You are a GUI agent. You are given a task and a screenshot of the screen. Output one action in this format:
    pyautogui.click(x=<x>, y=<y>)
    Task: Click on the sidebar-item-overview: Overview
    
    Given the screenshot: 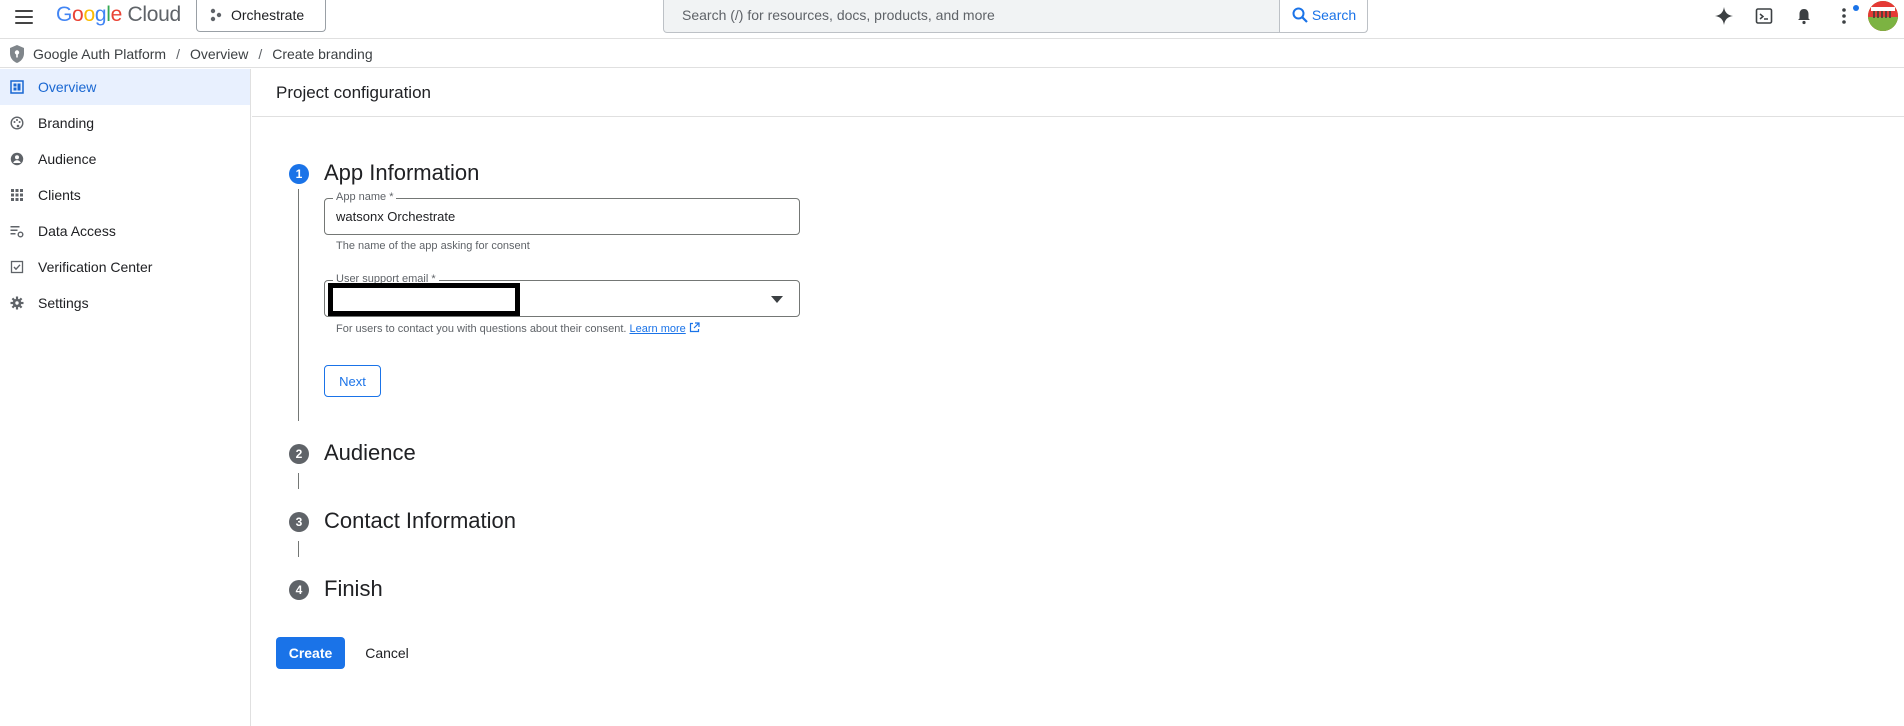 What is the action you would take?
    pyautogui.click(x=125, y=87)
    